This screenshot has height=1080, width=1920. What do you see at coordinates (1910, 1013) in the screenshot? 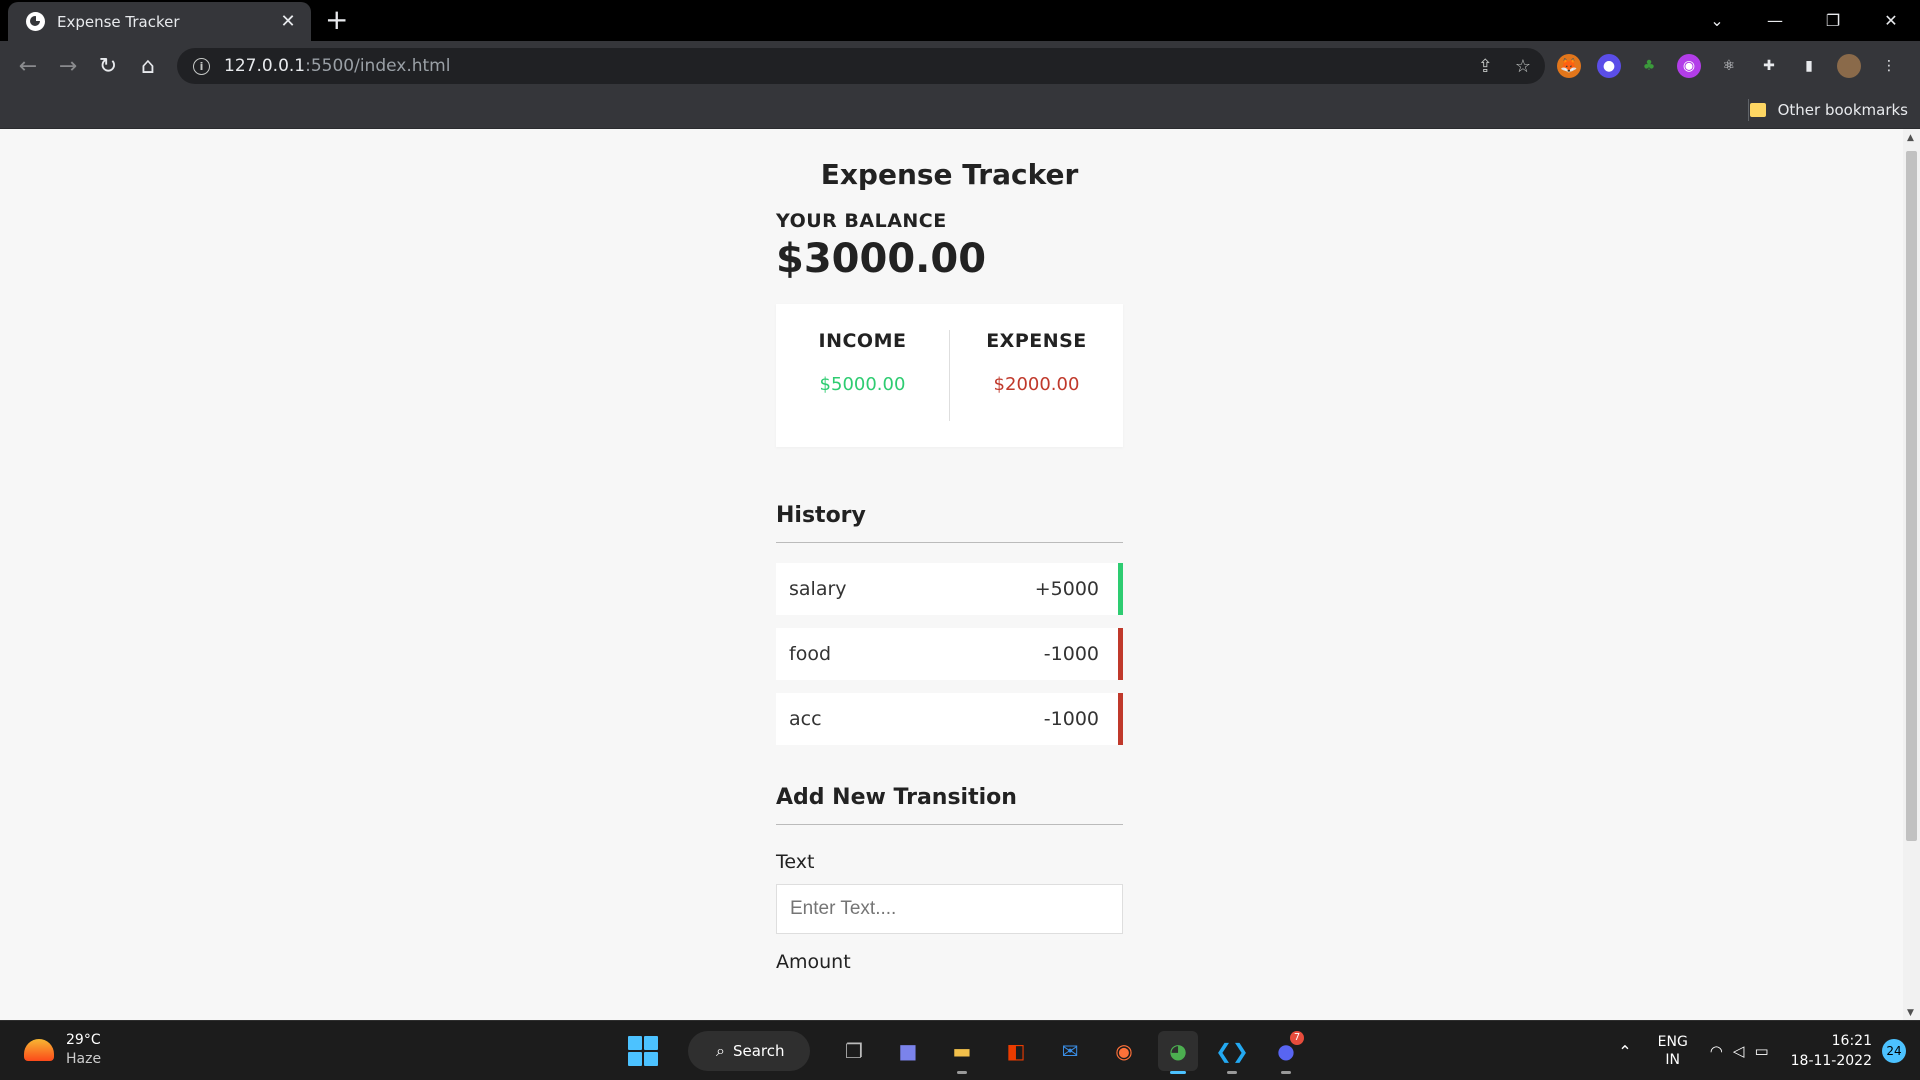
I see `scroll-down-icon: ▼` at bounding box center [1910, 1013].